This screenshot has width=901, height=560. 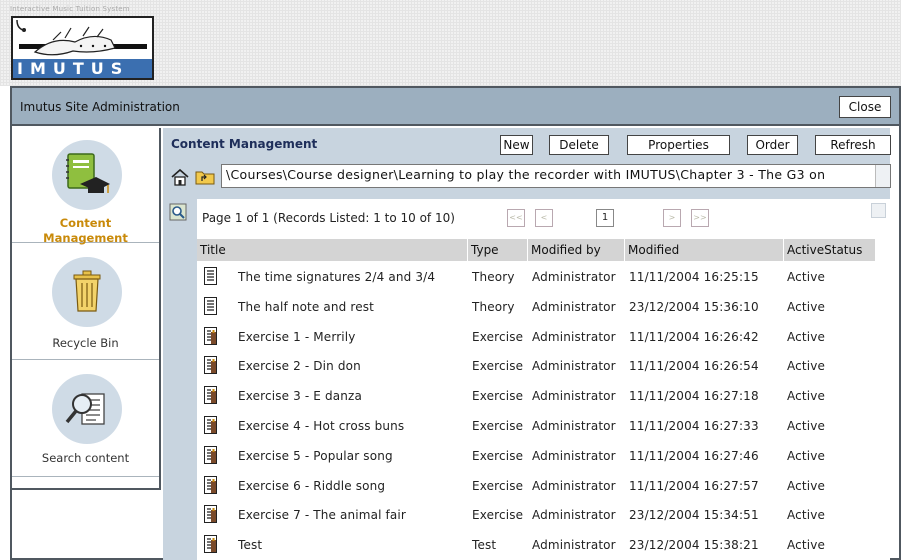 What do you see at coordinates (484, 545) in the screenshot?
I see `row-type: Test` at bounding box center [484, 545].